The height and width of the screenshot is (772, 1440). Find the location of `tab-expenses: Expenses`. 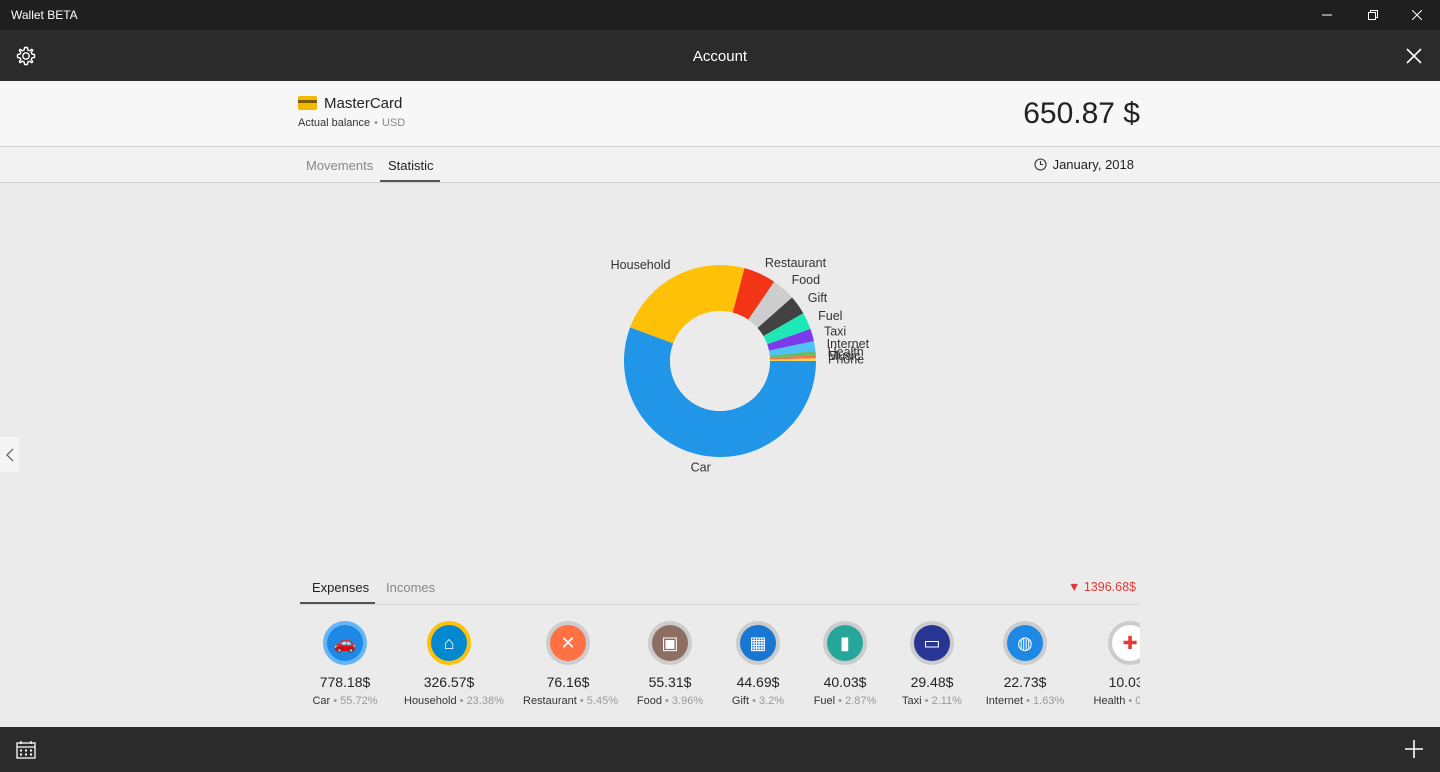

tab-expenses: Expenses is located at coordinates (340, 587).